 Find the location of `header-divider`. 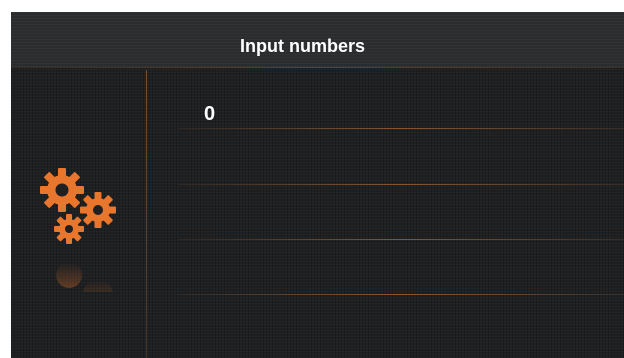

header-divider is located at coordinates (317, 67).